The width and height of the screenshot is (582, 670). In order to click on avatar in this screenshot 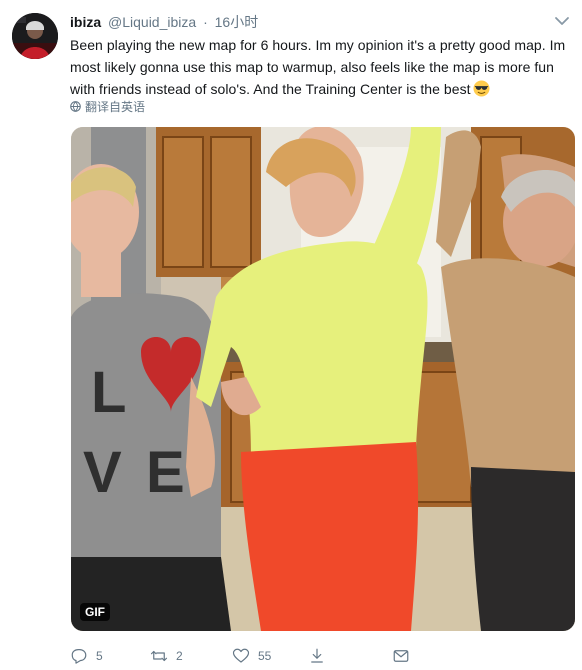, I will do `click(35, 36)`.